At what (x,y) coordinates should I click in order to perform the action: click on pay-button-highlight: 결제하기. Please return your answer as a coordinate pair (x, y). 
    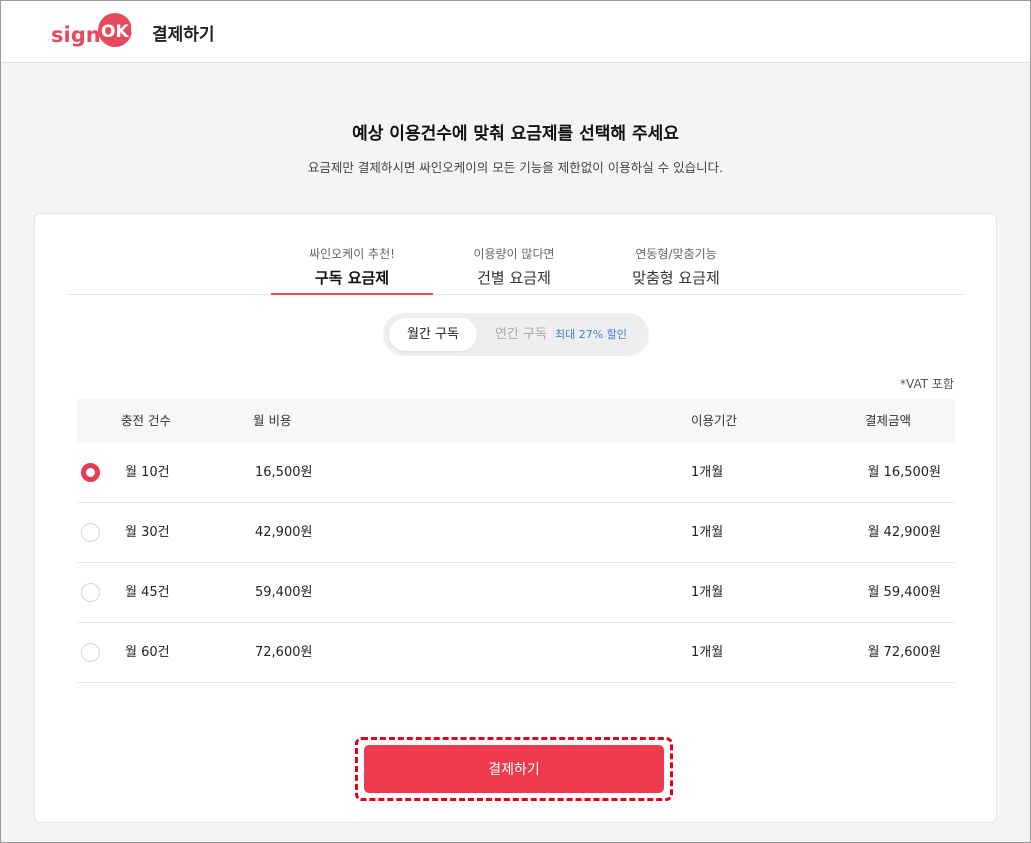
    Looking at the image, I should click on (514, 769).